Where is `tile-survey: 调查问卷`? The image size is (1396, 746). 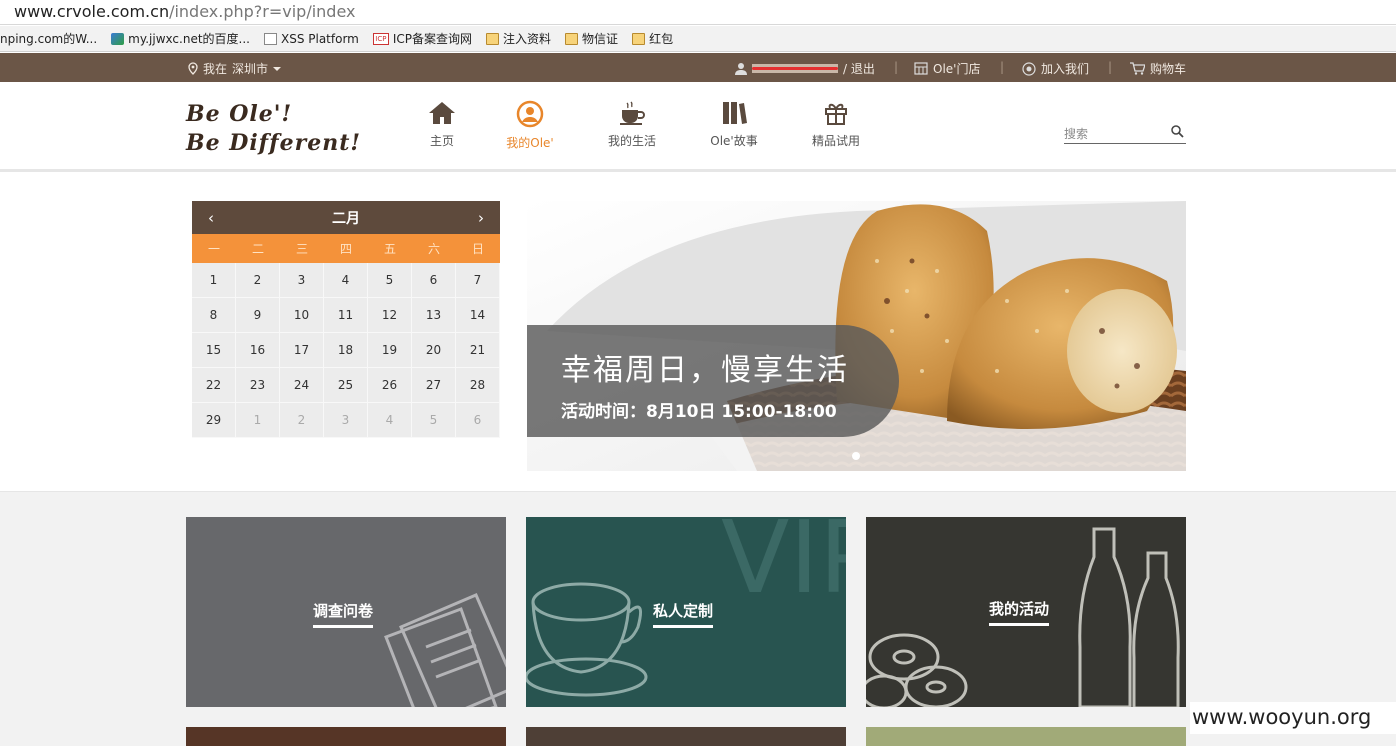
tile-survey: 调查问卷 is located at coordinates (346, 612).